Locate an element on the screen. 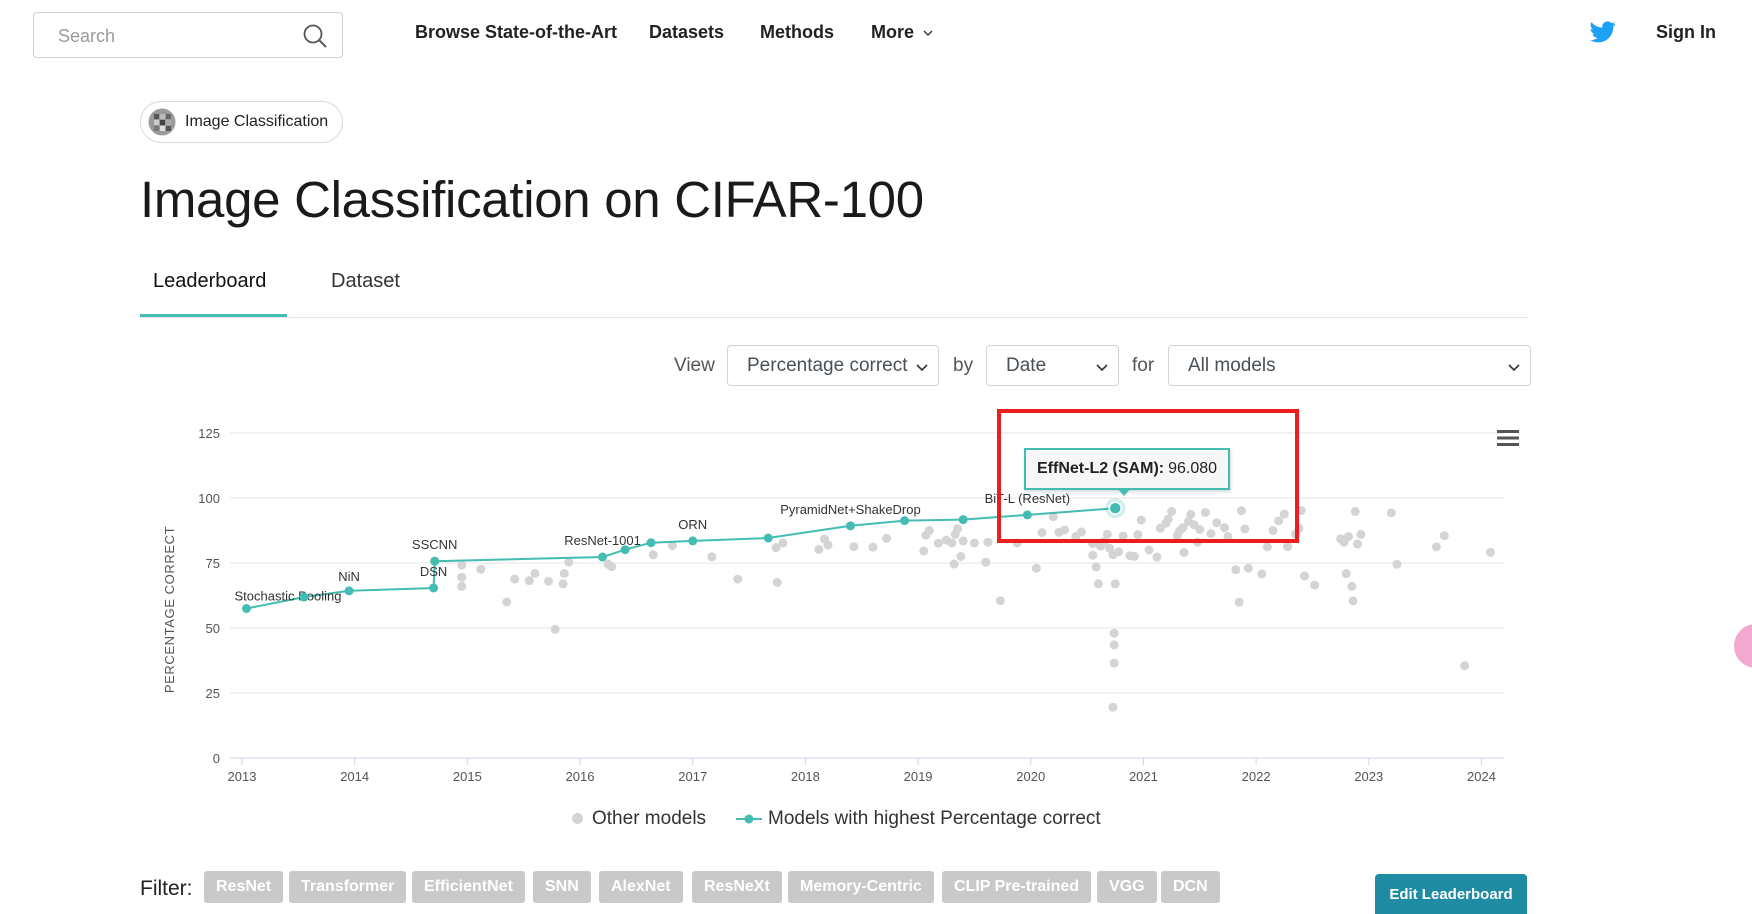  x-tick-label: 2021 is located at coordinates (1143, 776).